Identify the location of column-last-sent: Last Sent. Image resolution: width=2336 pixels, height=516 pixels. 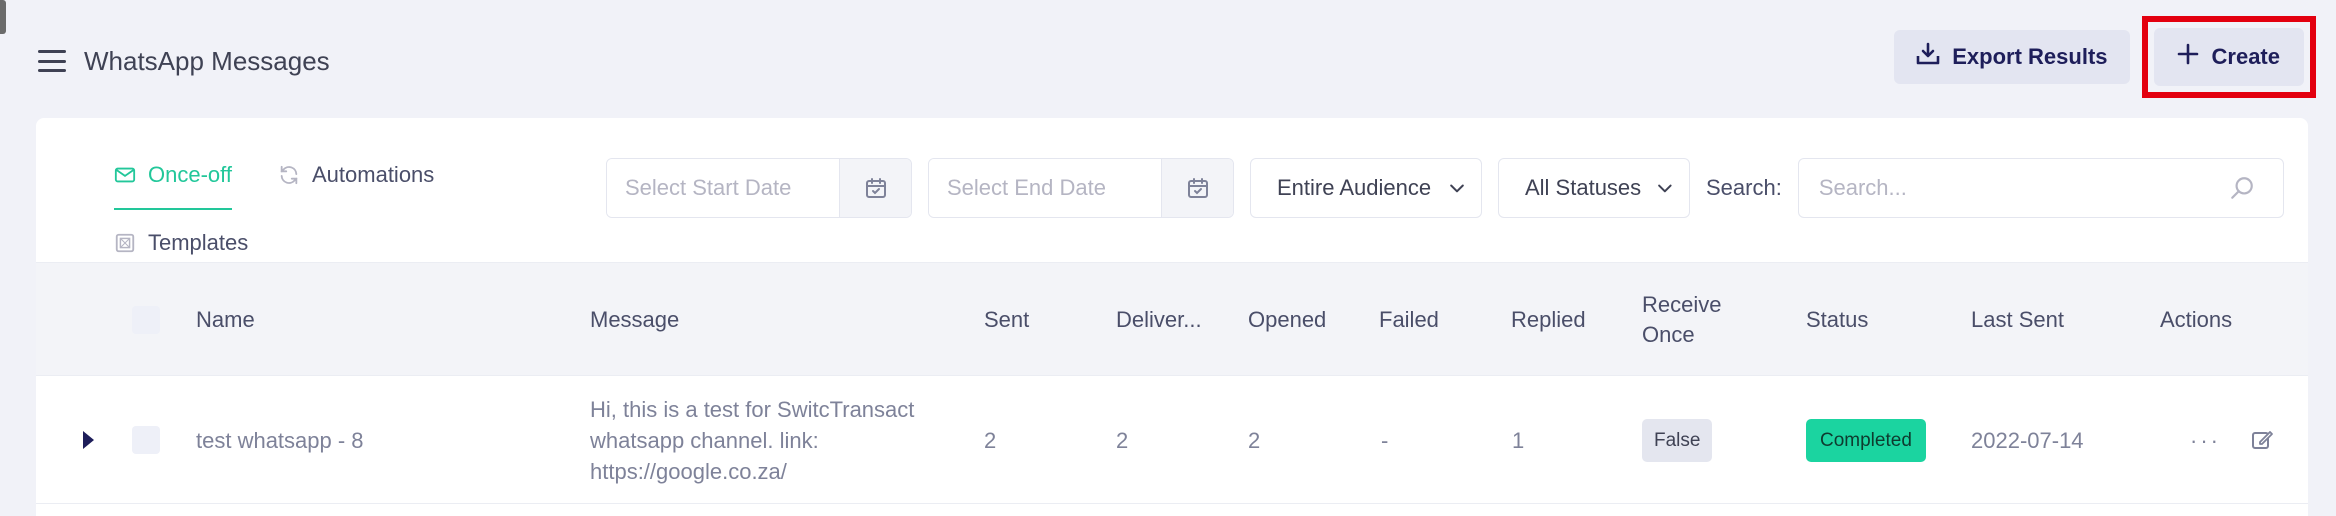
(2017, 320).